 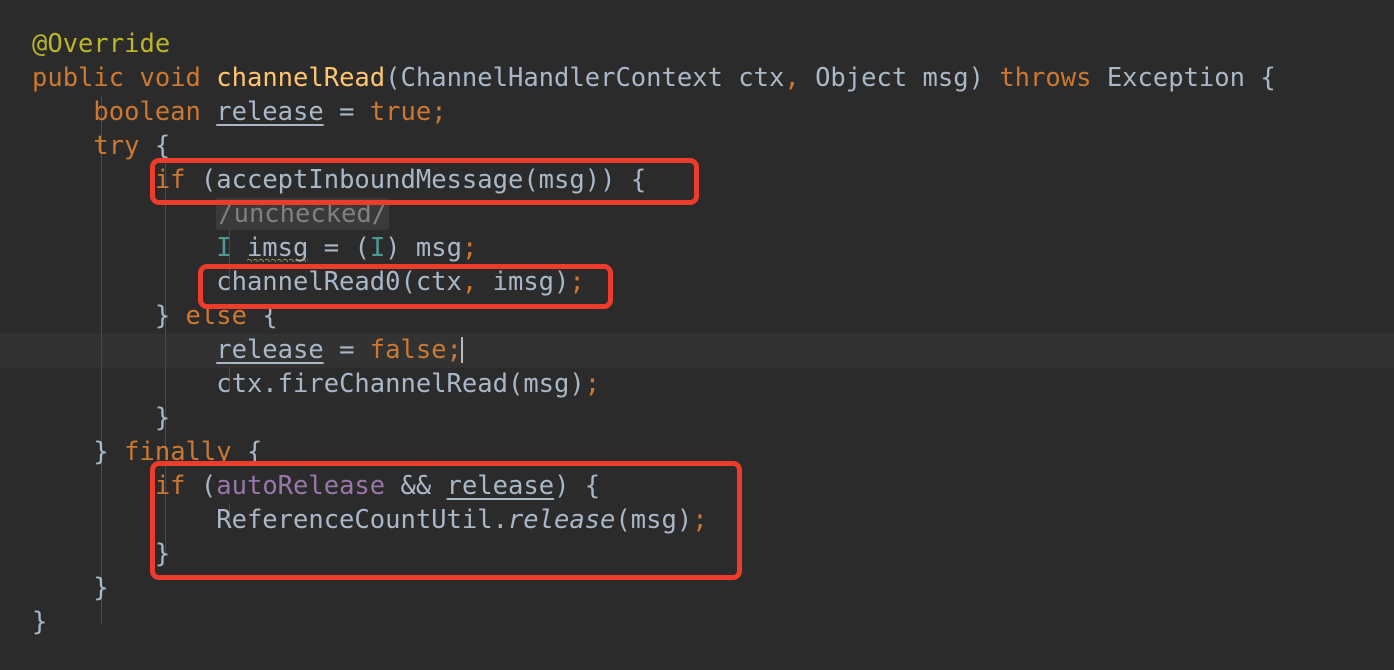 I want to click on folded-code-hint-unchecked: /unchecked/, so click(x=303, y=214).